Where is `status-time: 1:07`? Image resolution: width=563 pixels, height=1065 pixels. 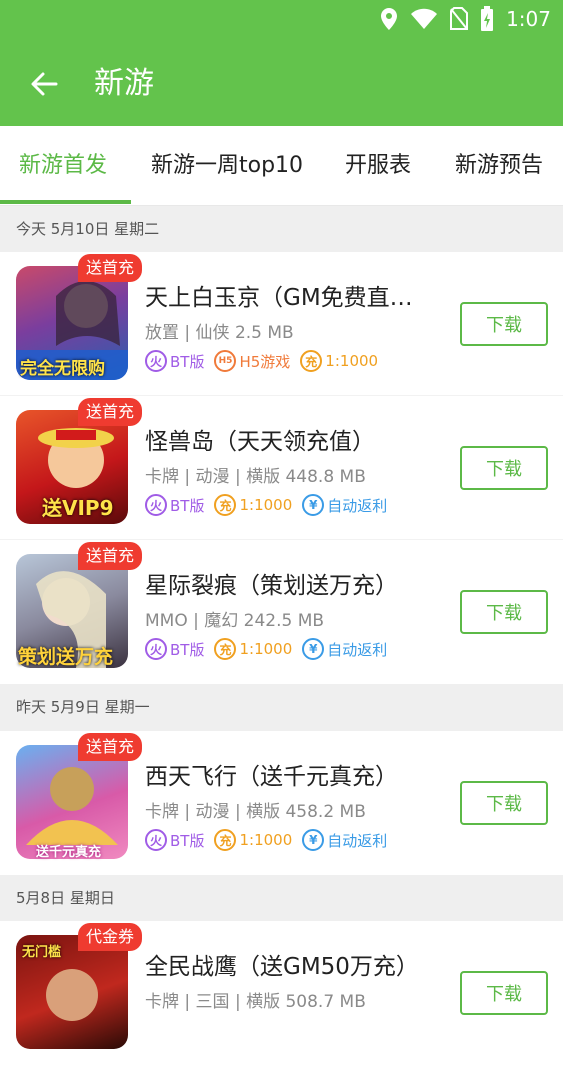 status-time: 1:07 is located at coordinates (528, 19).